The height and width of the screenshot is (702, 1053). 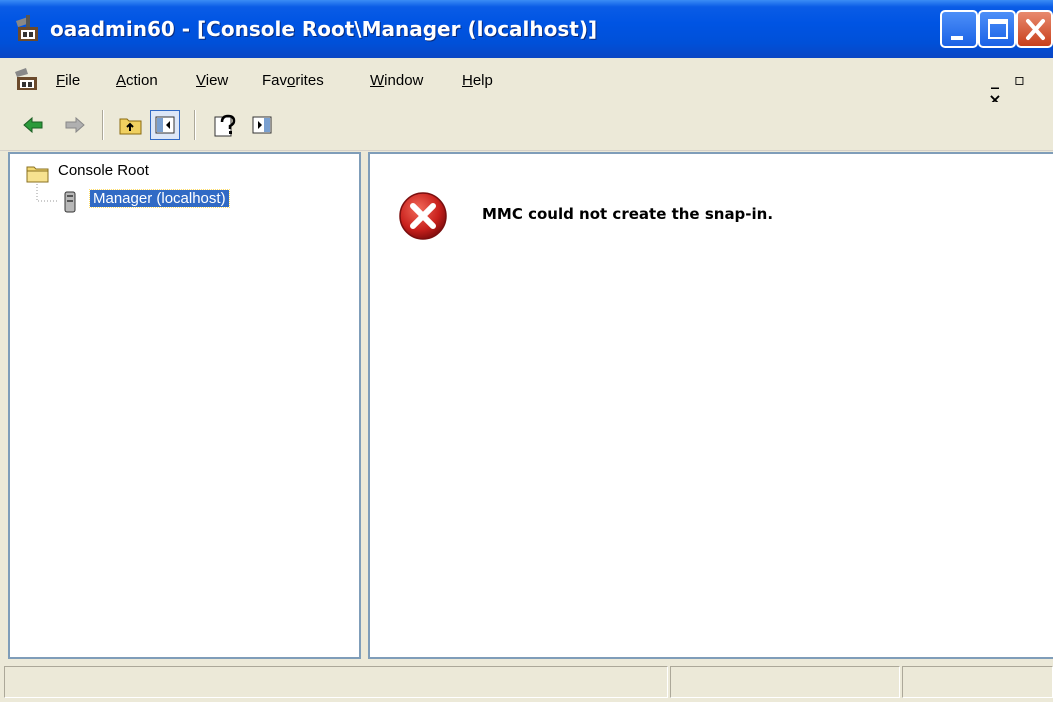 I want to click on menu-view: View, so click(x=212, y=80).